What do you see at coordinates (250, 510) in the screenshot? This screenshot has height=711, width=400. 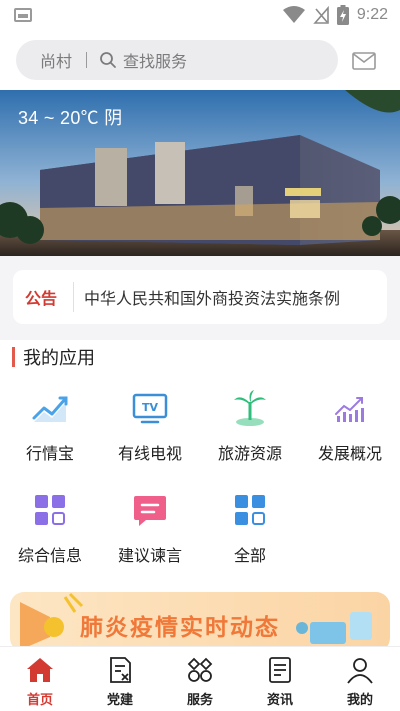 I see `all-apps-icon` at bounding box center [250, 510].